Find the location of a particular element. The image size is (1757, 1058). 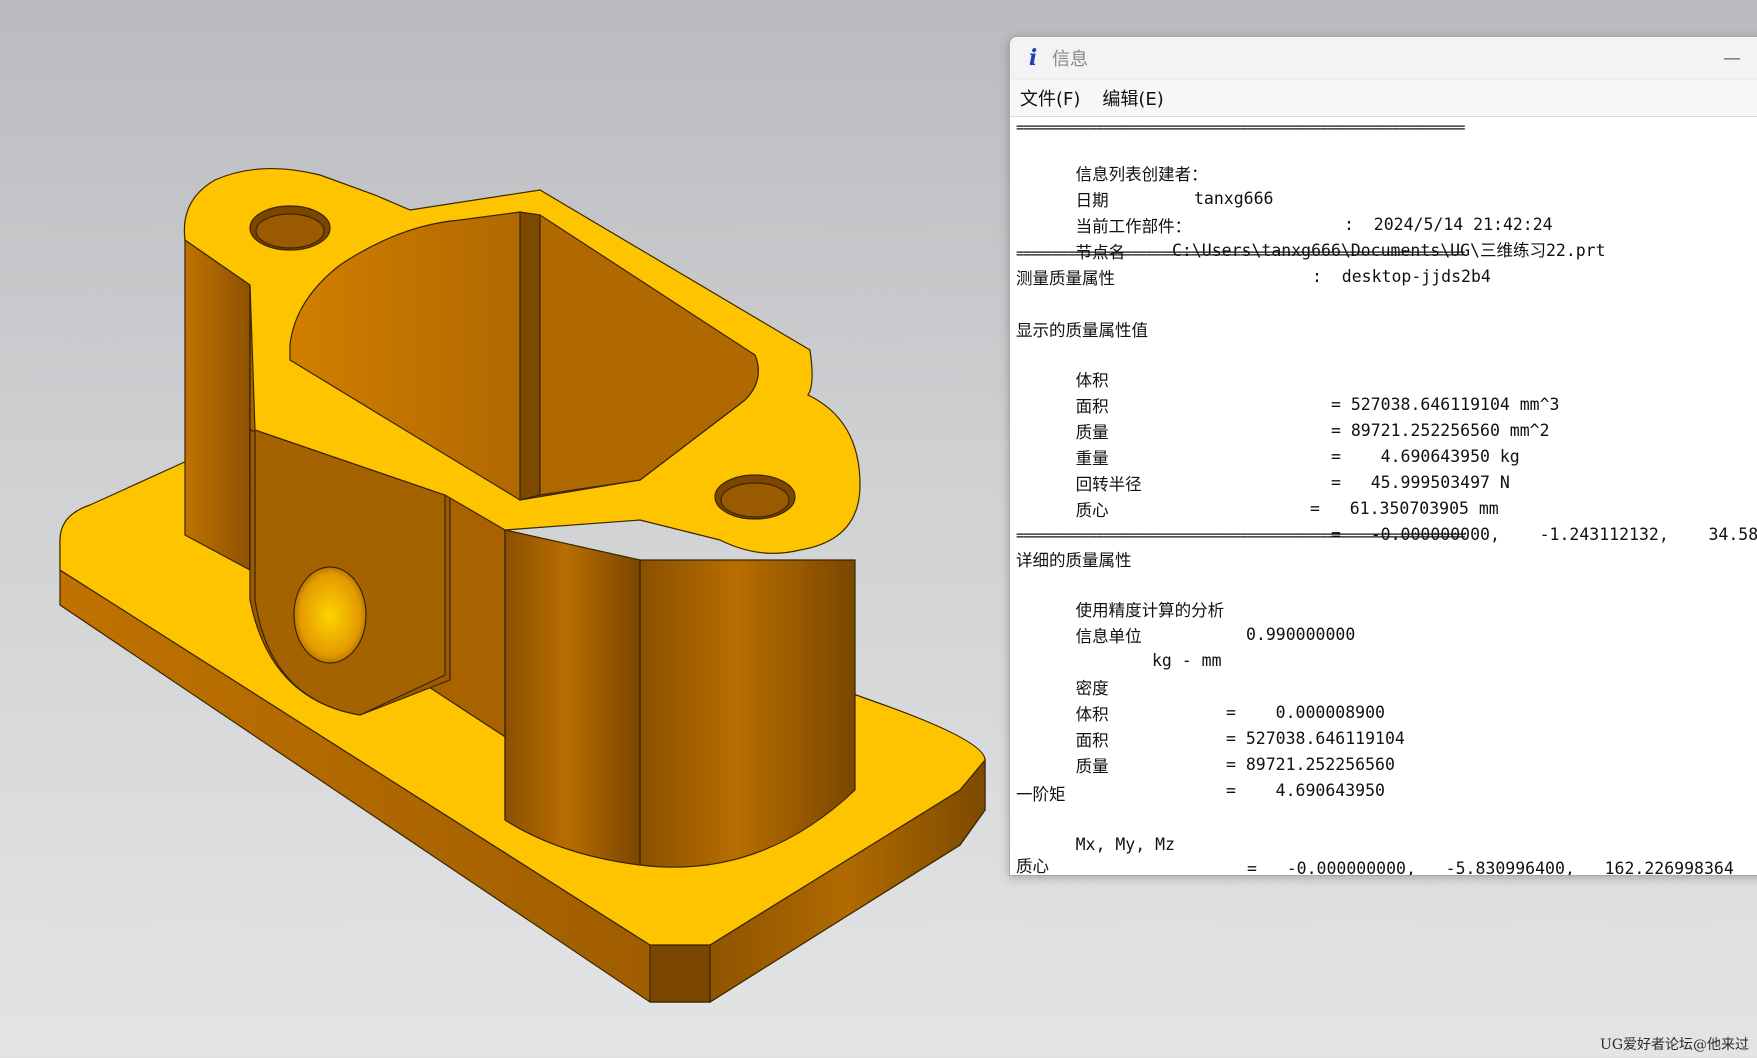

window-title: 信息 is located at coordinates (1070, 59).